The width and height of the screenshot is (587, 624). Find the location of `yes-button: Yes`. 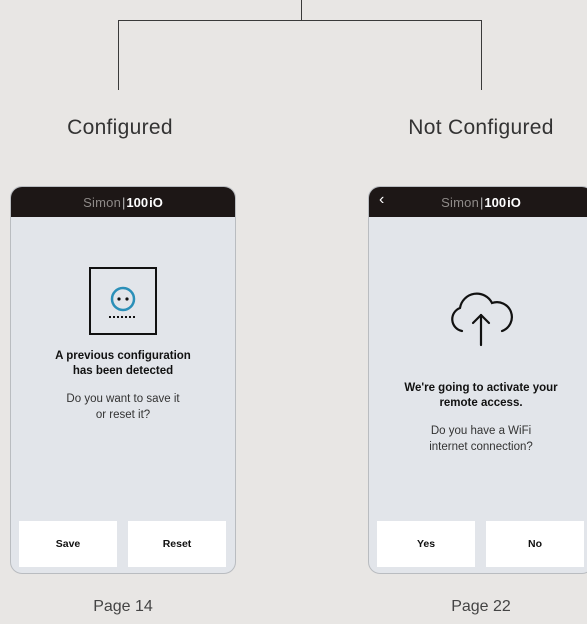

yes-button: Yes is located at coordinates (426, 544).